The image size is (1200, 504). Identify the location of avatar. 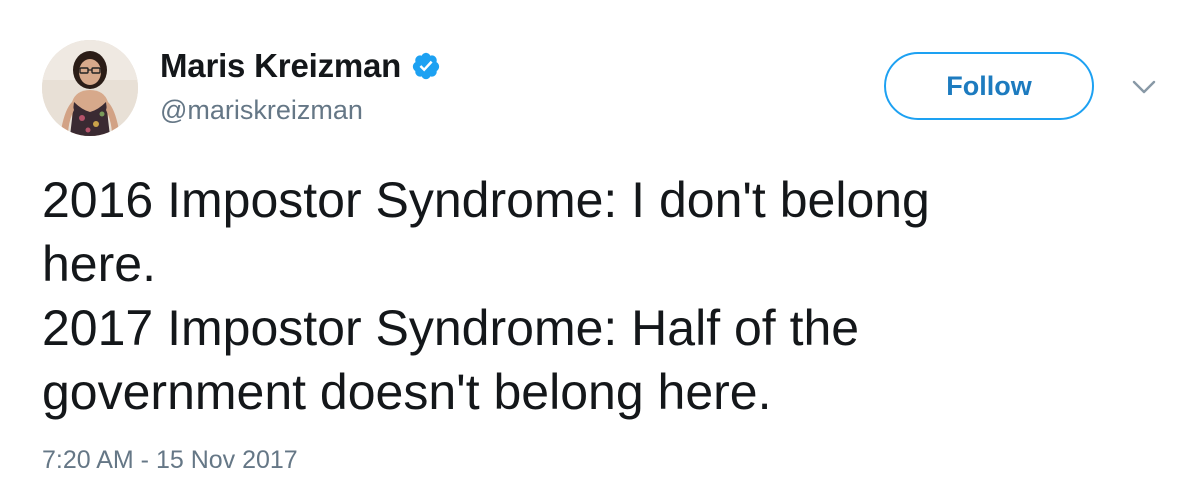
(90, 88).